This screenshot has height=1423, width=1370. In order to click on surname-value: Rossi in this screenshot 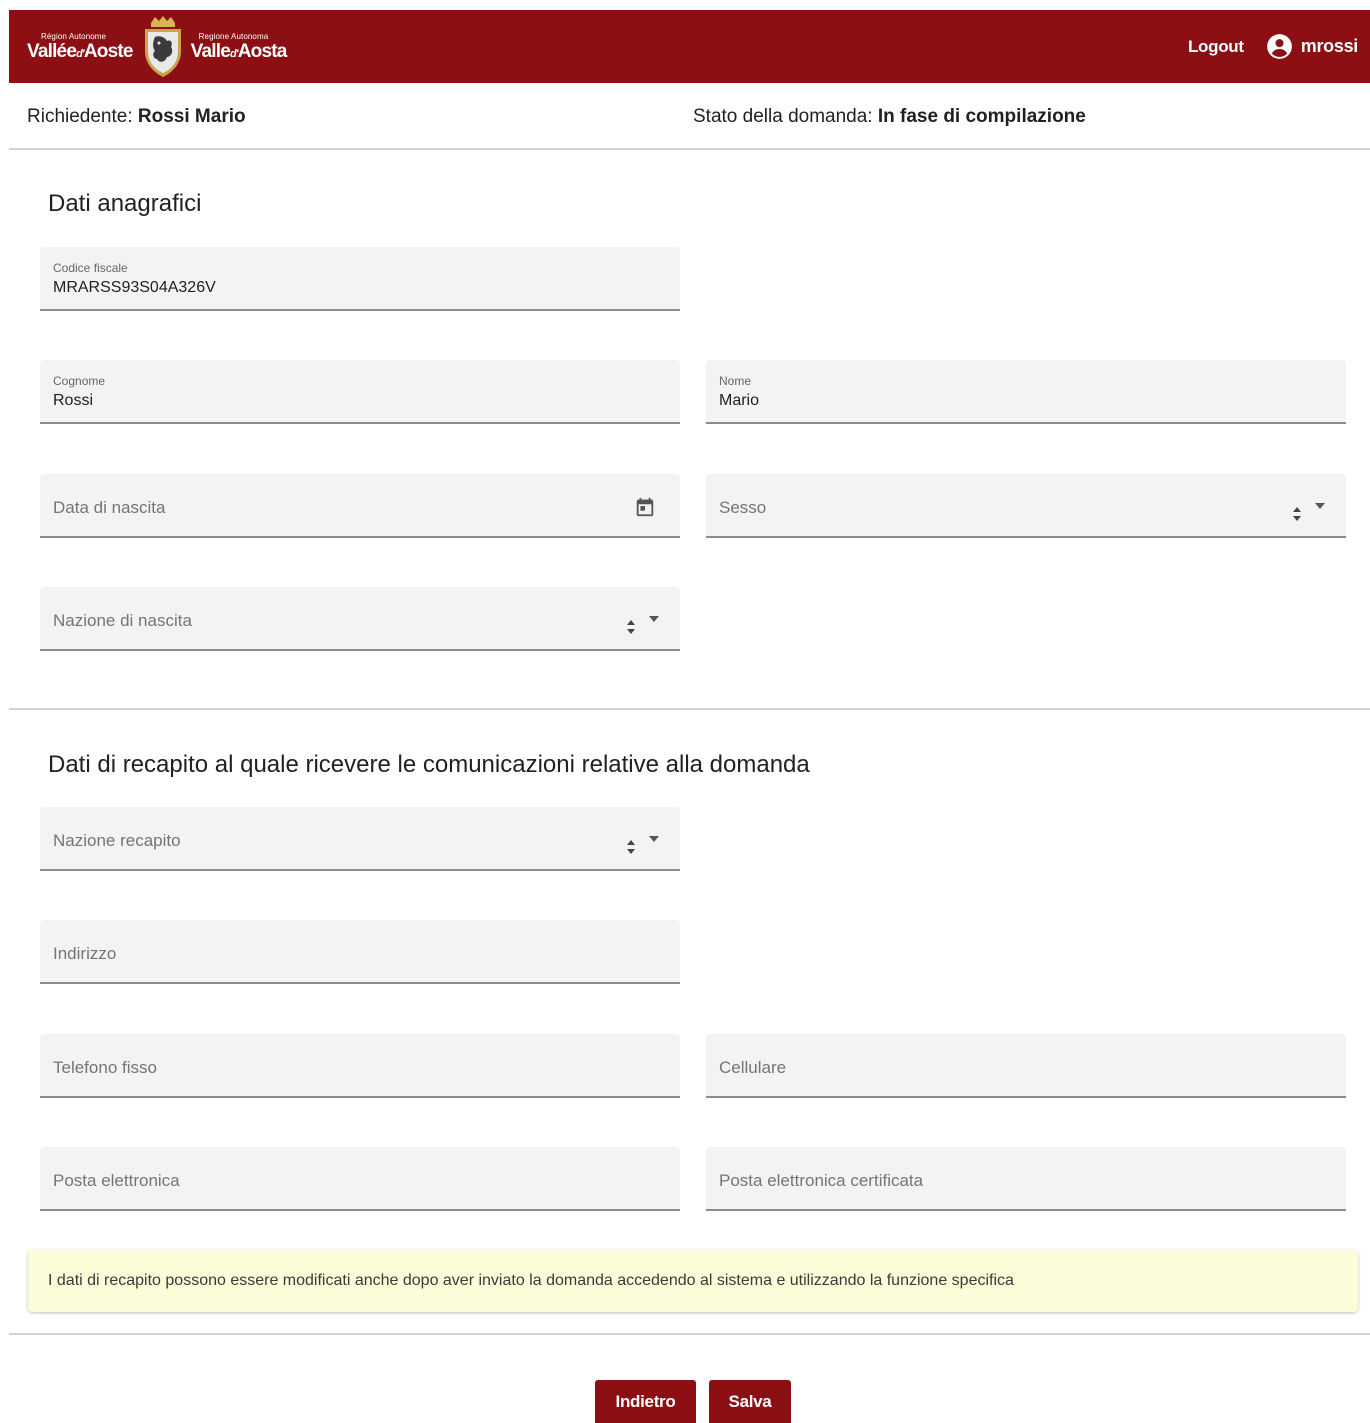, I will do `click(73, 400)`.